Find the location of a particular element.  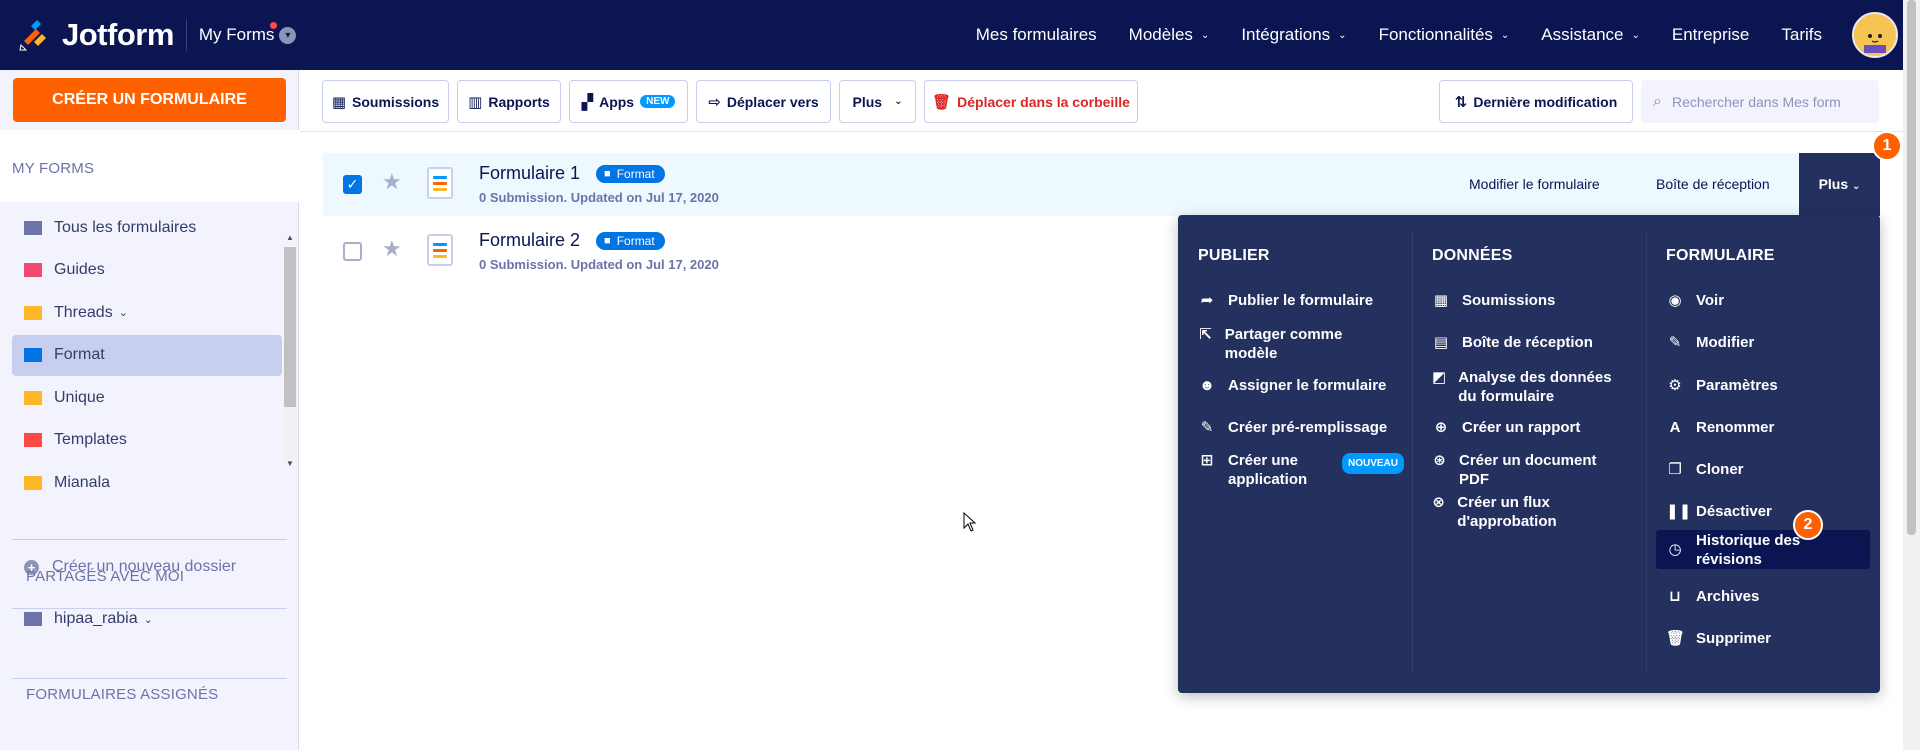

menu-publish-form: ➦ Publier le formulaire is located at coordinates (1285, 300).